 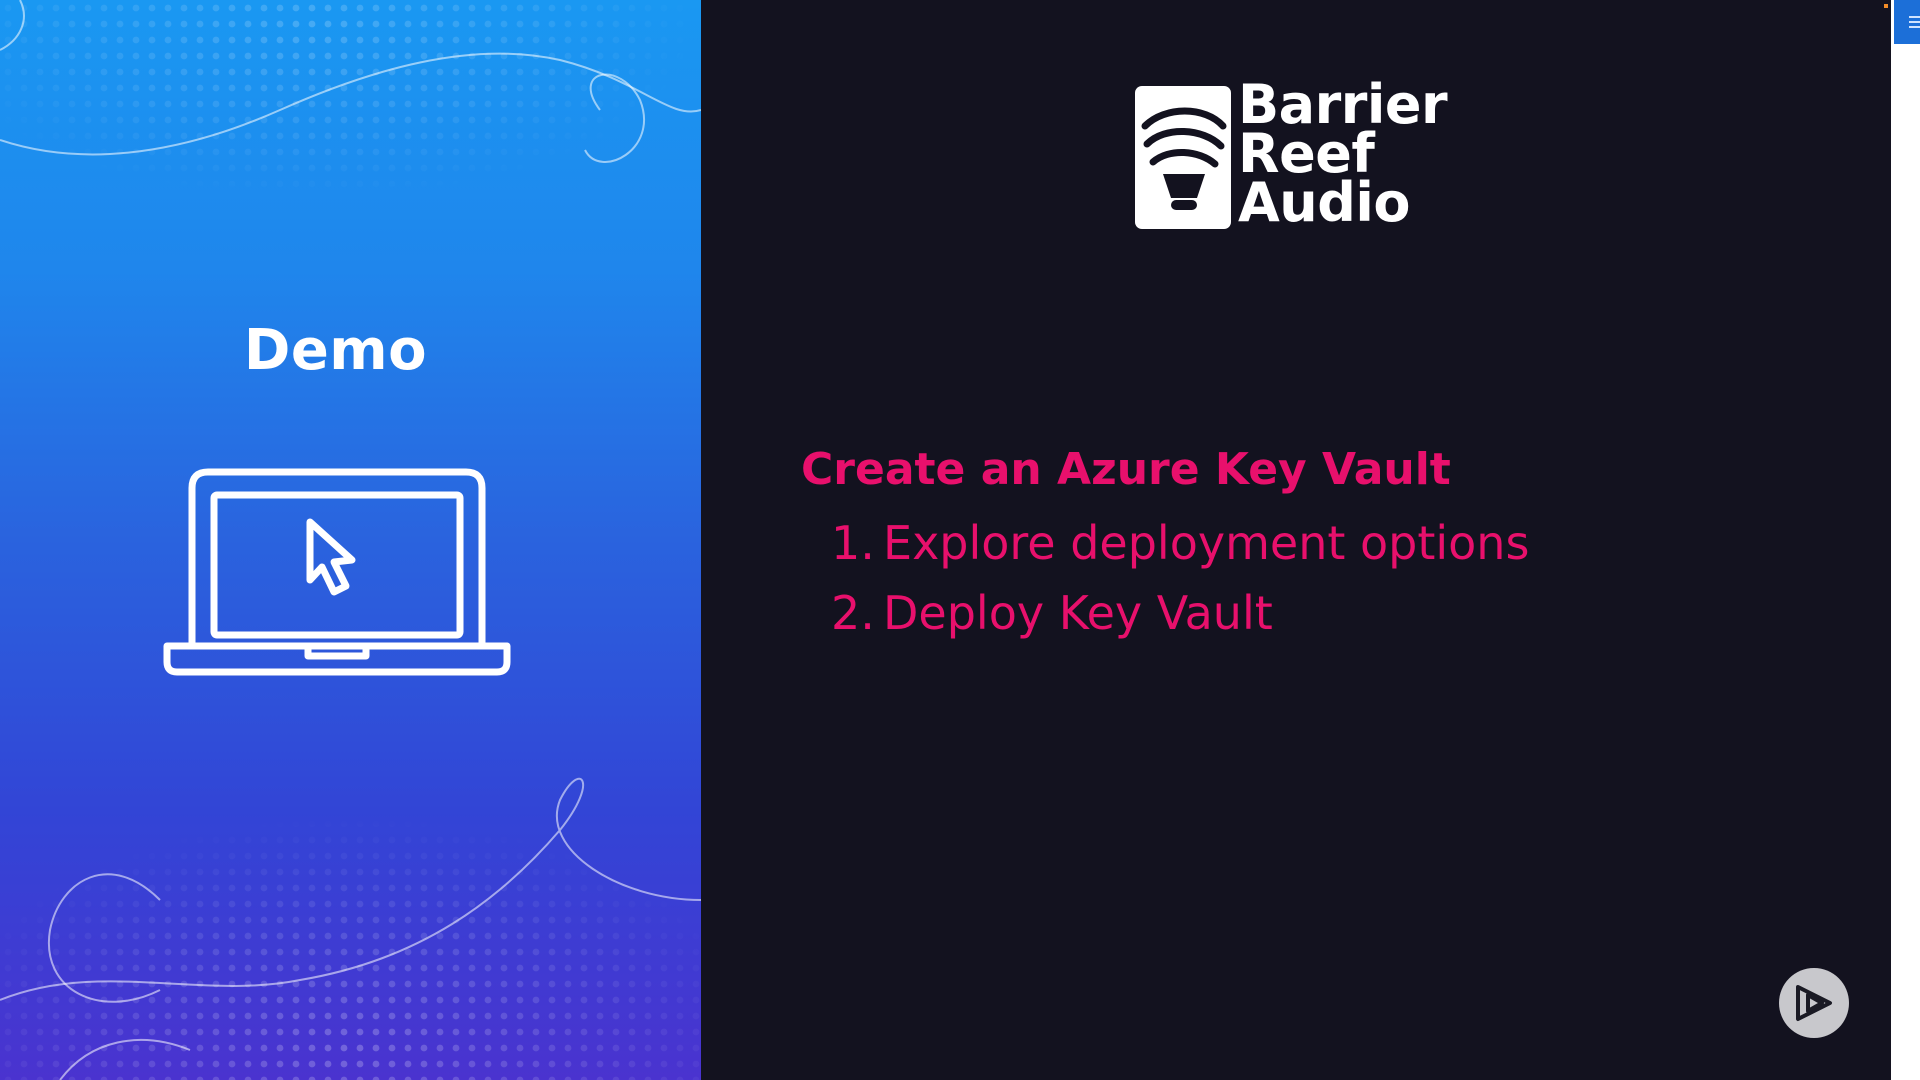 I want to click on list-item-number: 2., so click(x=853, y=613).